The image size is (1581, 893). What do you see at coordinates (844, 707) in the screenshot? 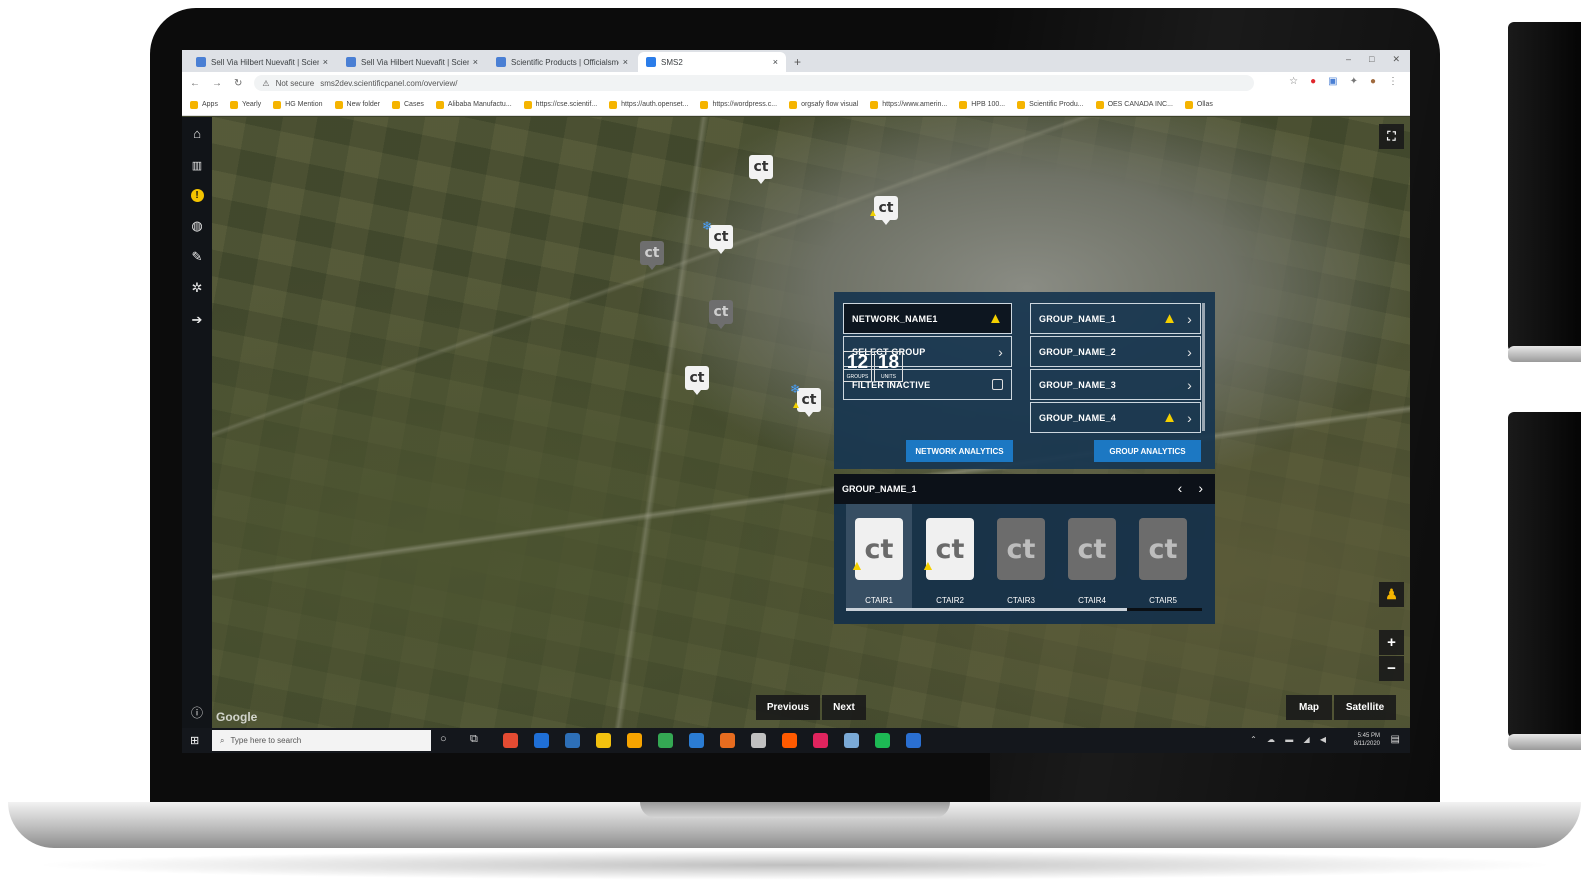
I see `next-button: Next` at bounding box center [844, 707].